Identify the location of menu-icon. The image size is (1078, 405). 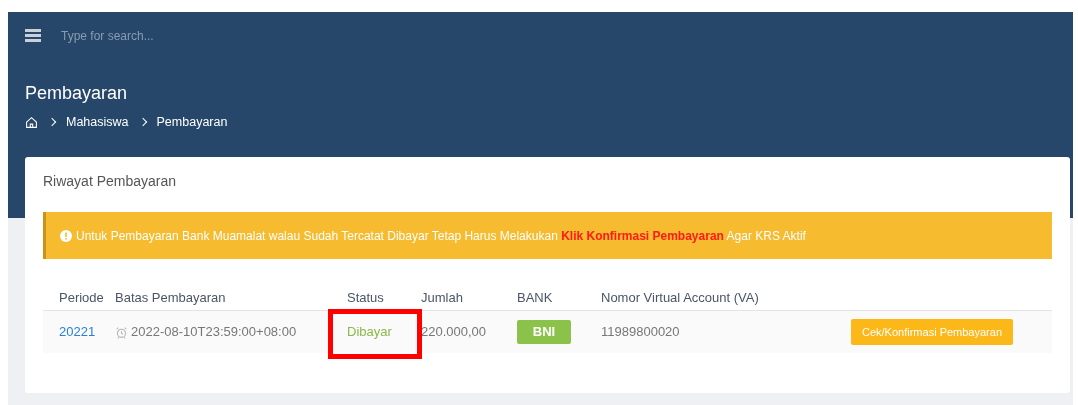
(33, 36).